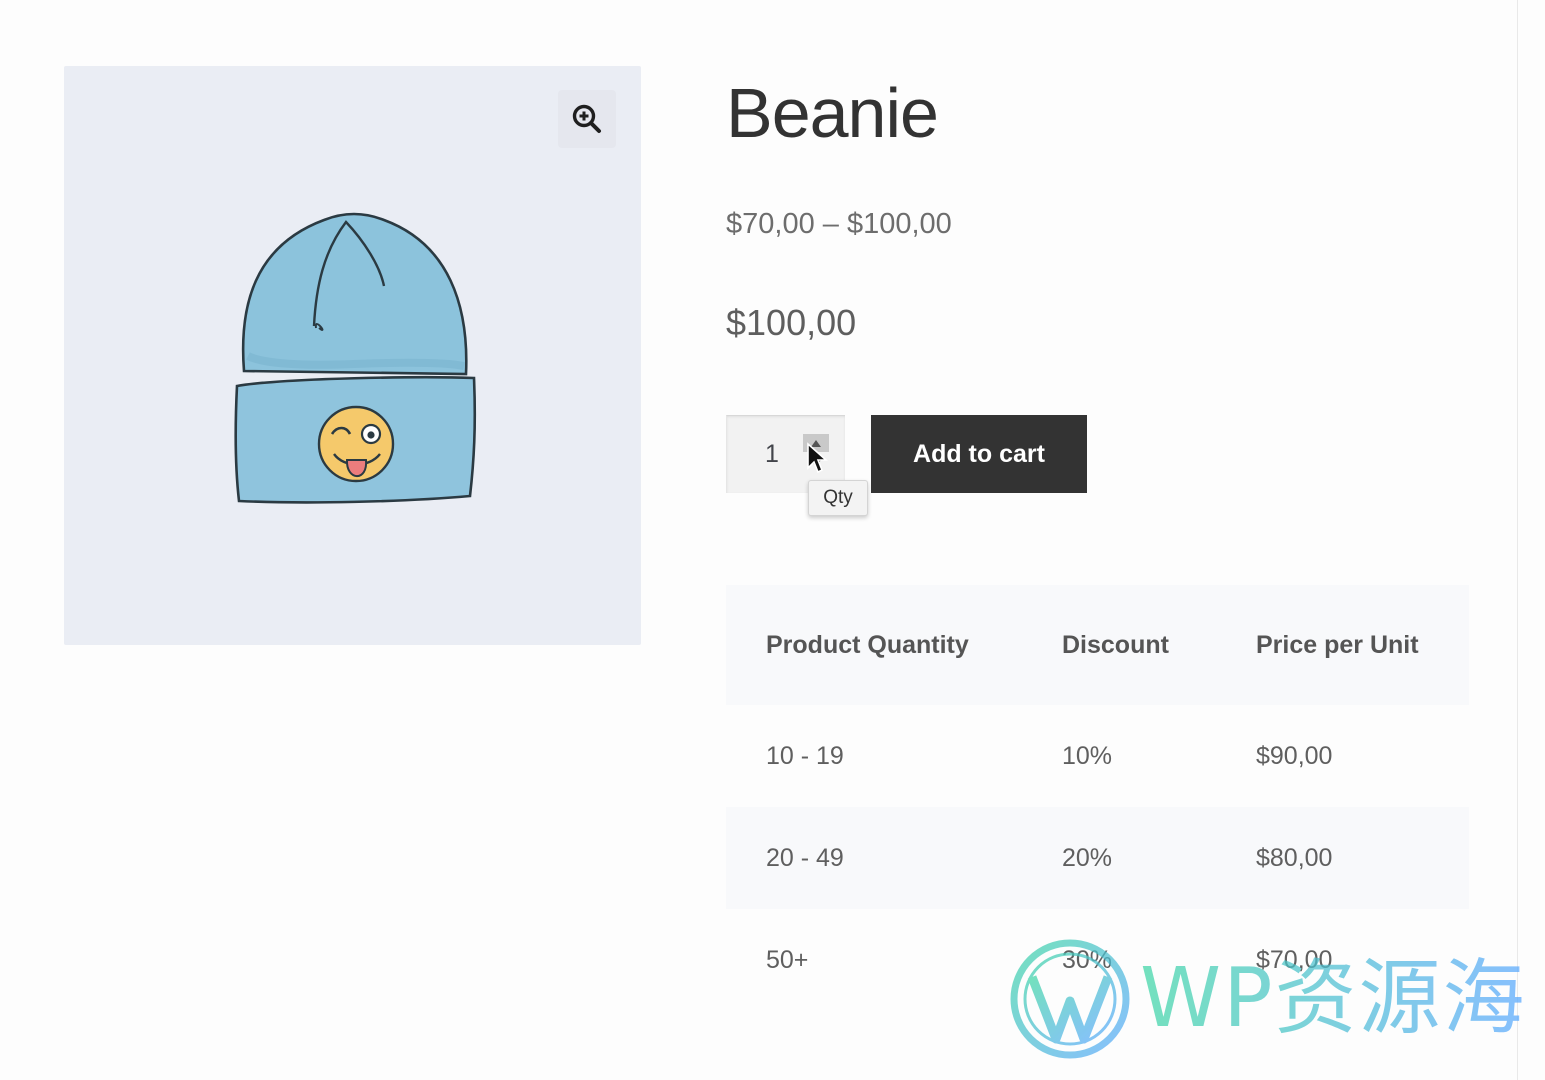 The height and width of the screenshot is (1080, 1545). I want to click on quantity-spinner, so click(816, 453).